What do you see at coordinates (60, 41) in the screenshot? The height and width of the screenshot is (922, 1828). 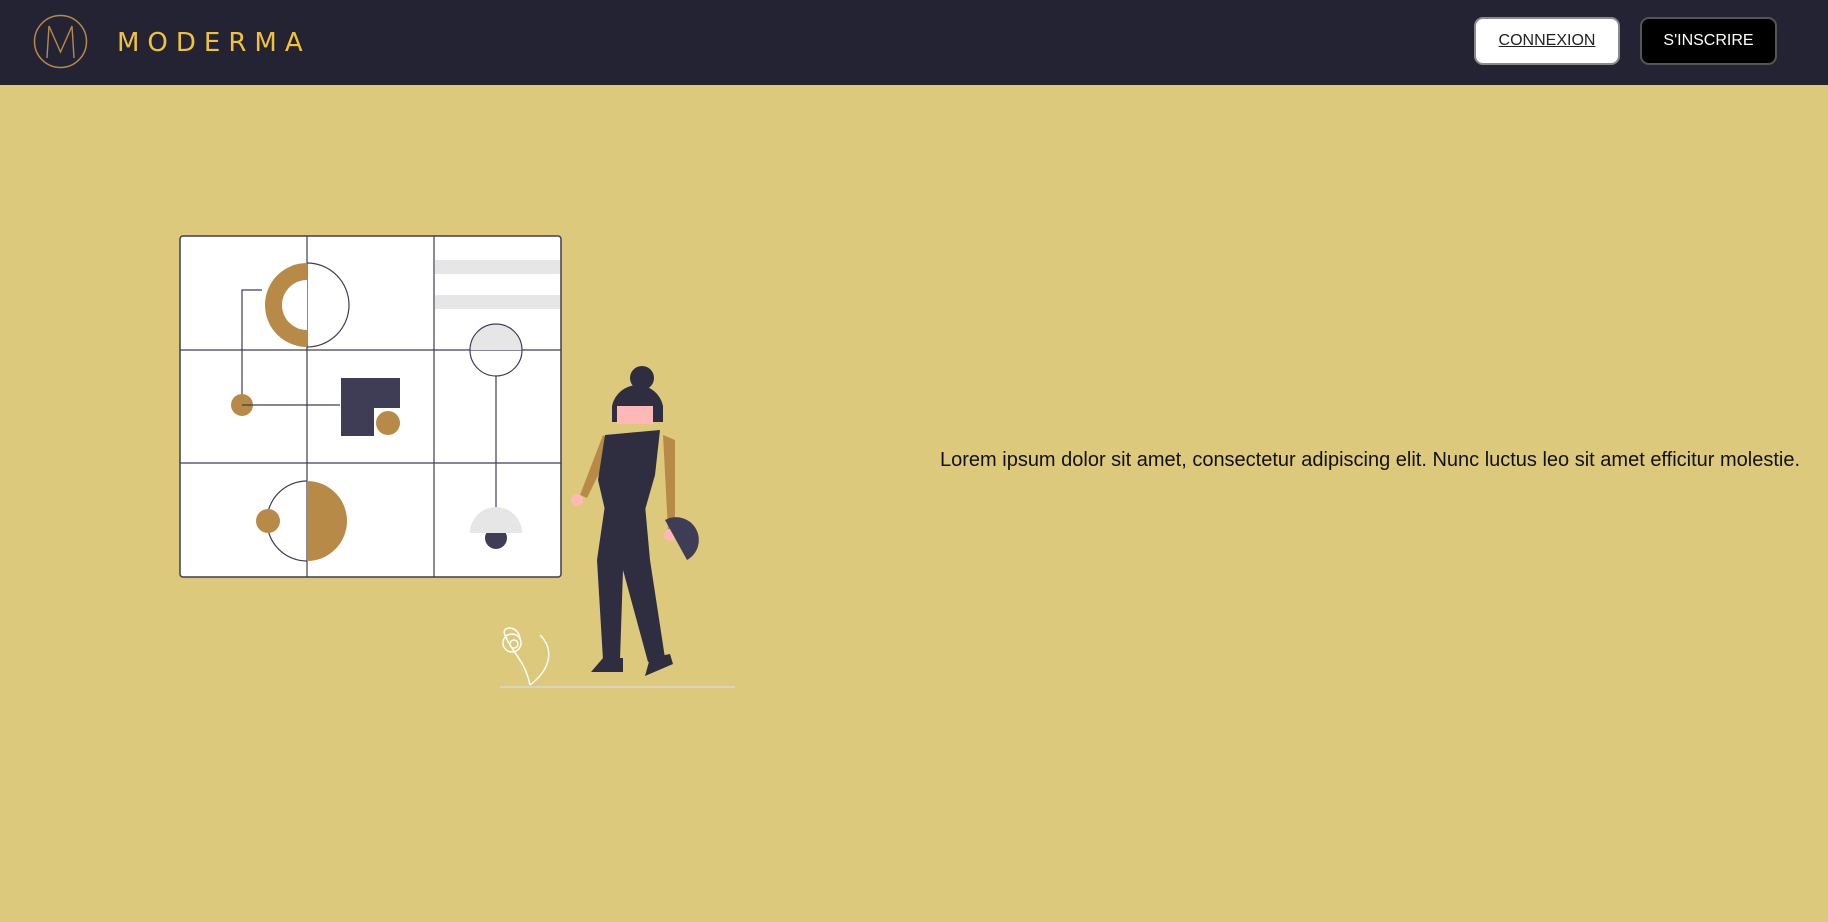 I see `logo-icon` at bounding box center [60, 41].